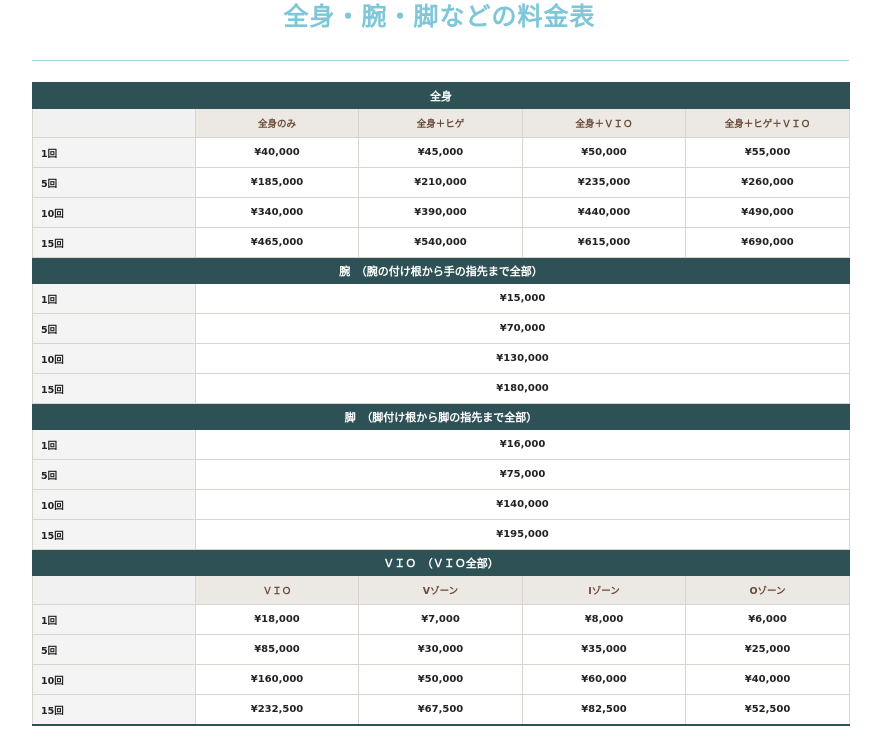  I want to click on price-cell: ¥55,000, so click(767, 152).